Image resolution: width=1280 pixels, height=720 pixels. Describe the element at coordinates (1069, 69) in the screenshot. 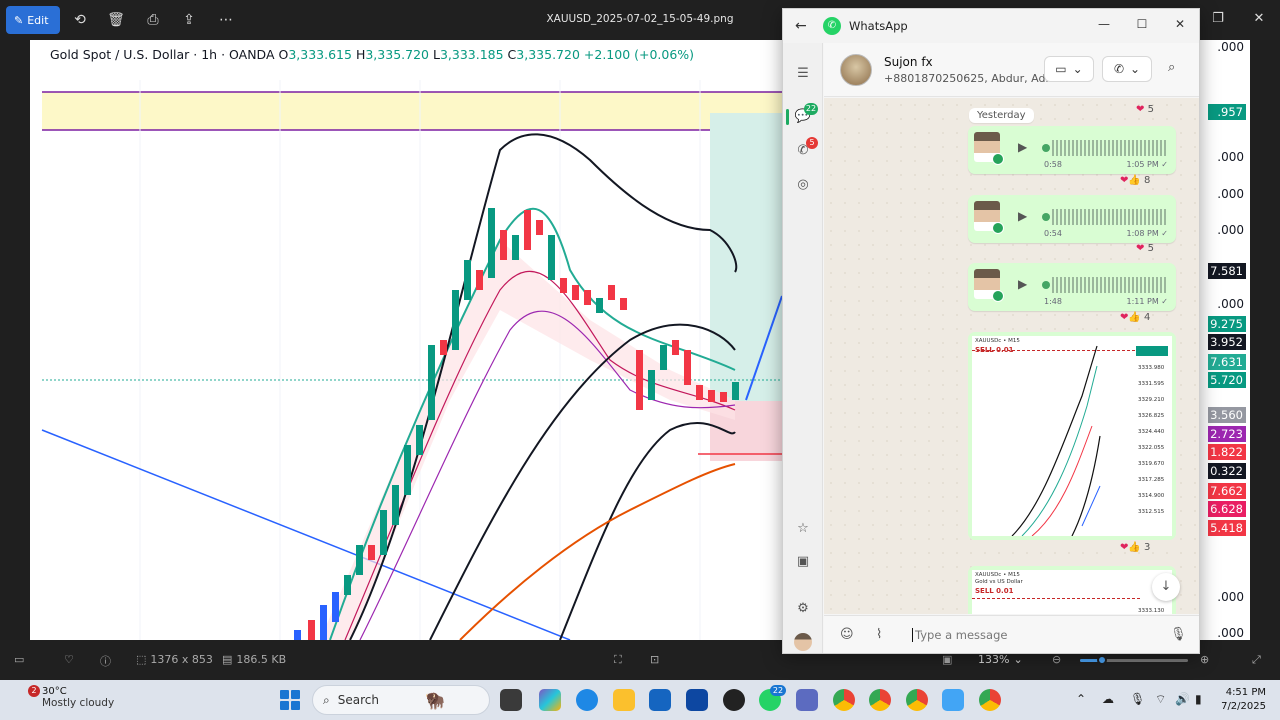

I see `video-call-button: ▭ ⌄` at that location.